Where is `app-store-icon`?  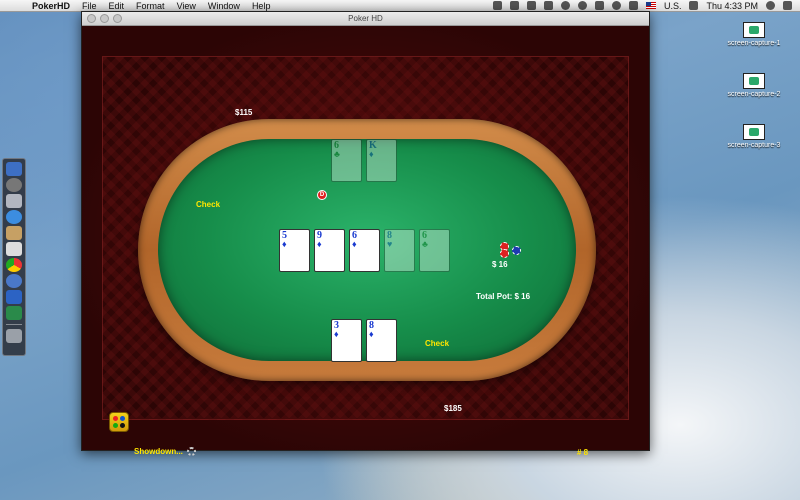
app-store-icon is located at coordinates (14, 297).